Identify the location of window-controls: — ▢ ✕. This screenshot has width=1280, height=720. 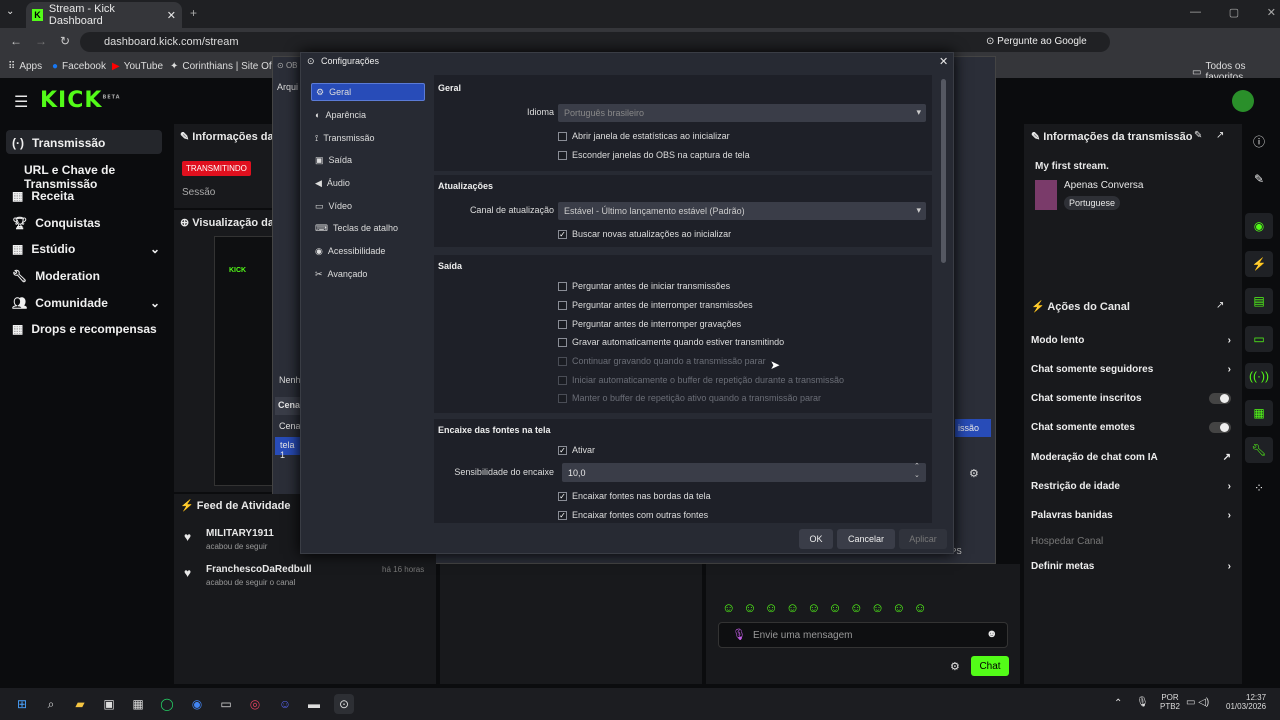
(1233, 12).